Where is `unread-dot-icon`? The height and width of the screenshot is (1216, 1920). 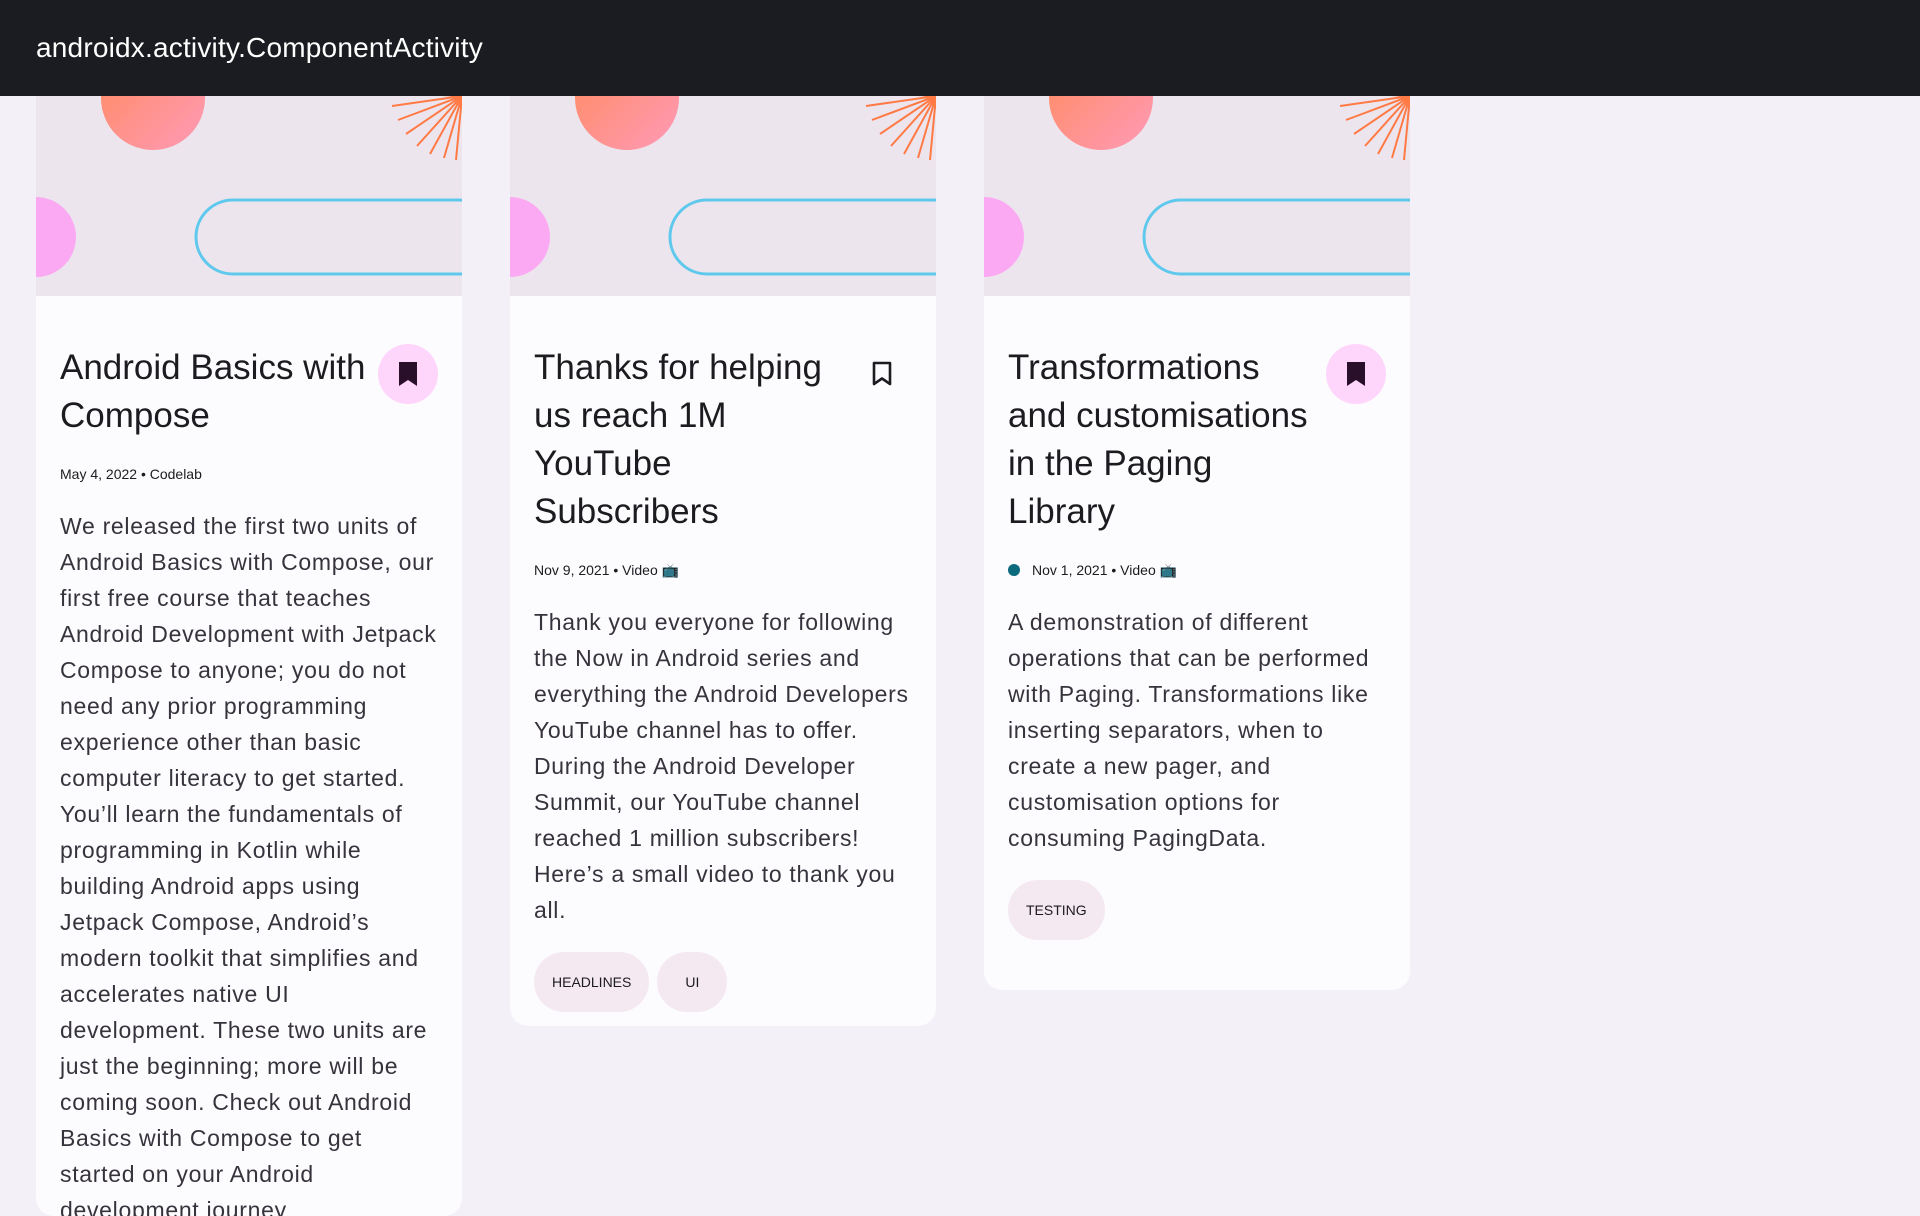
unread-dot-icon is located at coordinates (1014, 570).